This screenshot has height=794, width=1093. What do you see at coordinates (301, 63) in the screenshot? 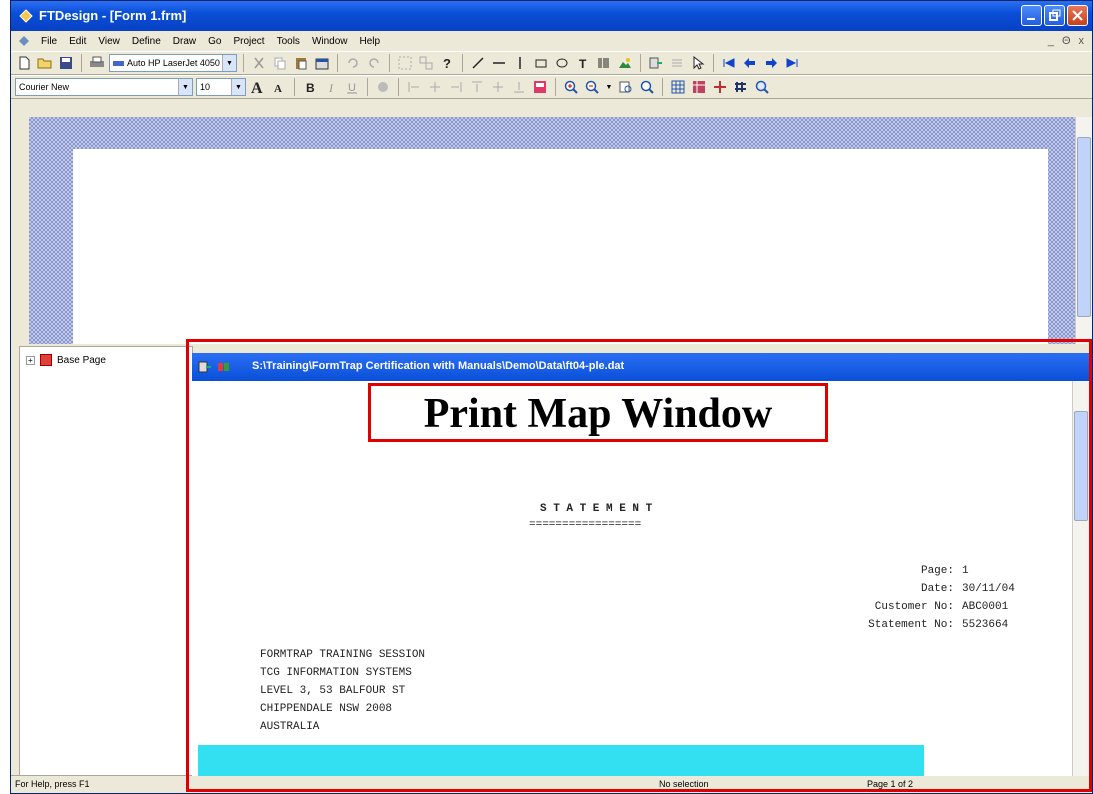
I see `paste-button` at bounding box center [301, 63].